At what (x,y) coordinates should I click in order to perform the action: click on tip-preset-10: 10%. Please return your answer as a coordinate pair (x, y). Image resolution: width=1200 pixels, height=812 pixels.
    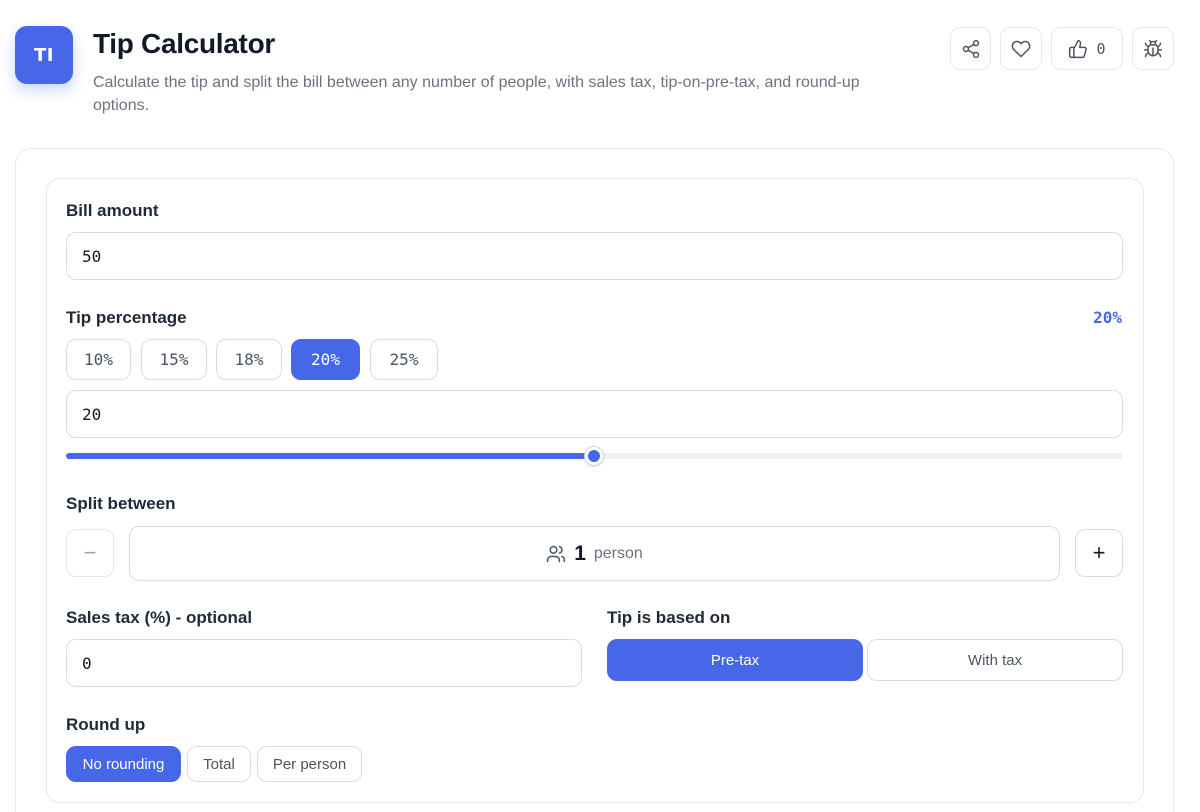
    Looking at the image, I should click on (98, 359).